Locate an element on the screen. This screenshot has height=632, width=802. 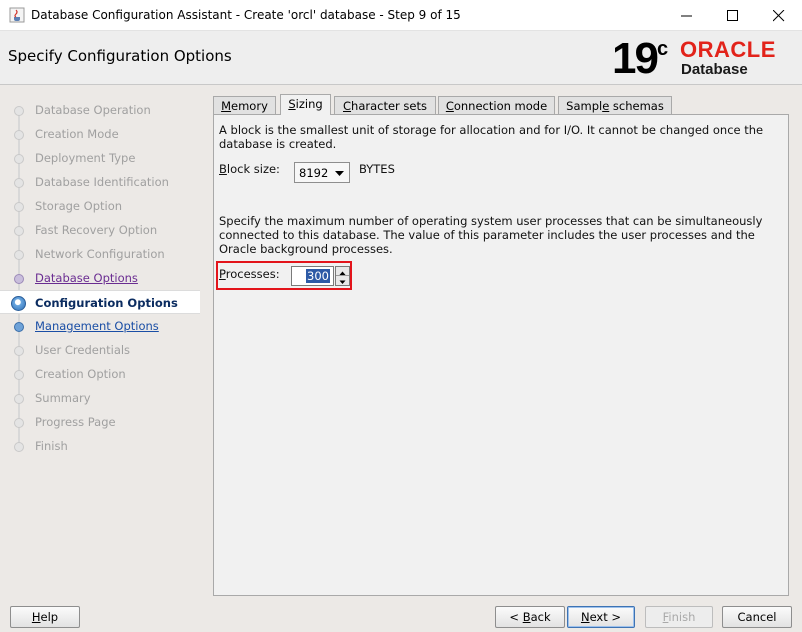
nav-step-network-configuration: Network Configuration is located at coordinates (100, 254).